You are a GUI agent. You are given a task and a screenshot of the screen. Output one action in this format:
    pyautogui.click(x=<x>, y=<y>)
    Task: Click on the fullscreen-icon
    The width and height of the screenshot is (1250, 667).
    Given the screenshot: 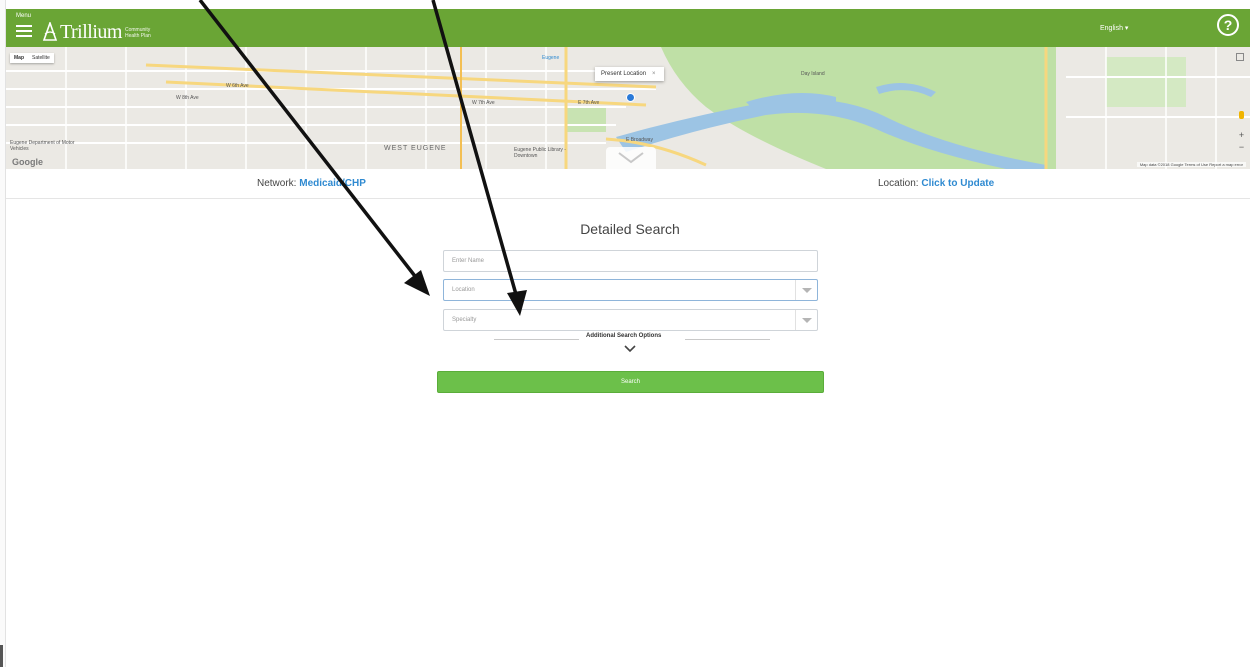 What is the action you would take?
    pyautogui.click(x=1240, y=57)
    